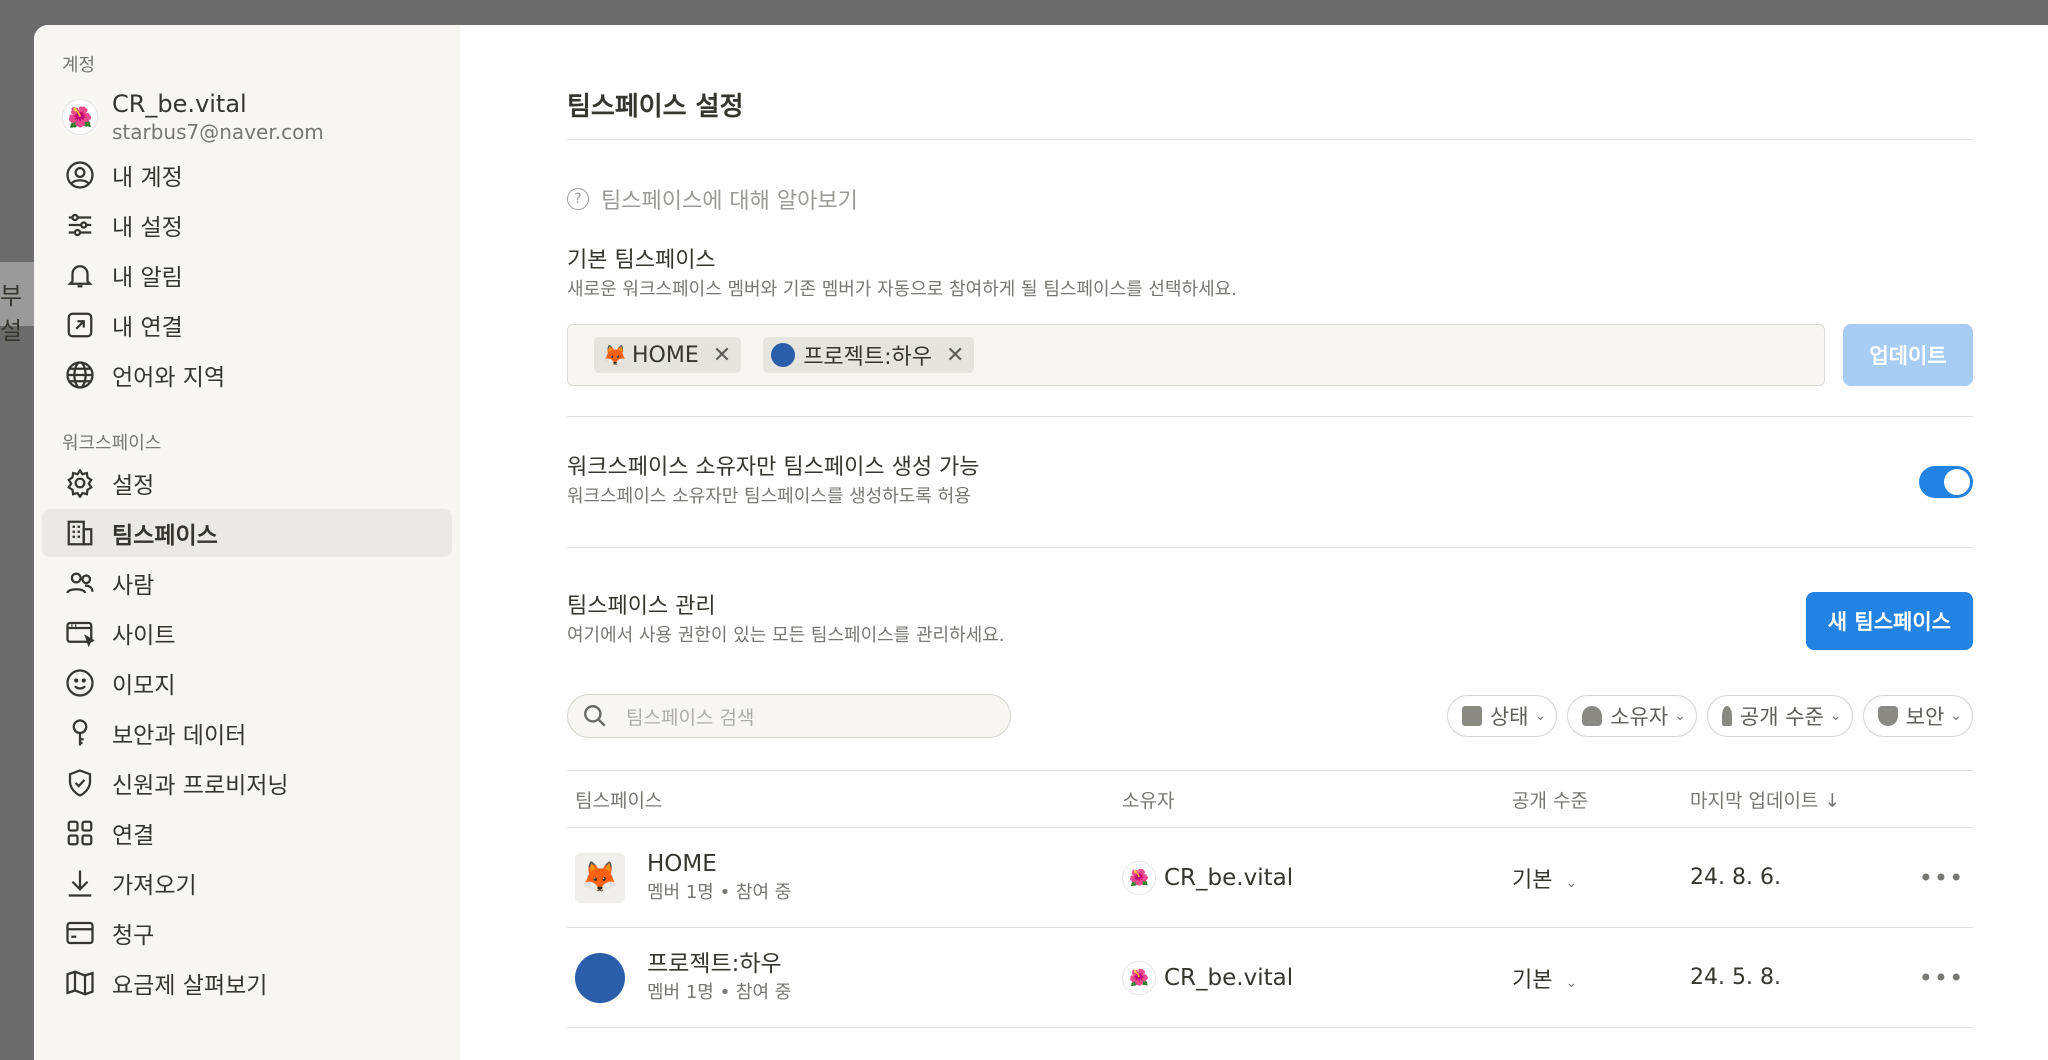  Describe the element at coordinates (1735, 977) in the screenshot. I see `updated-date: 24. 5. 8.` at that location.